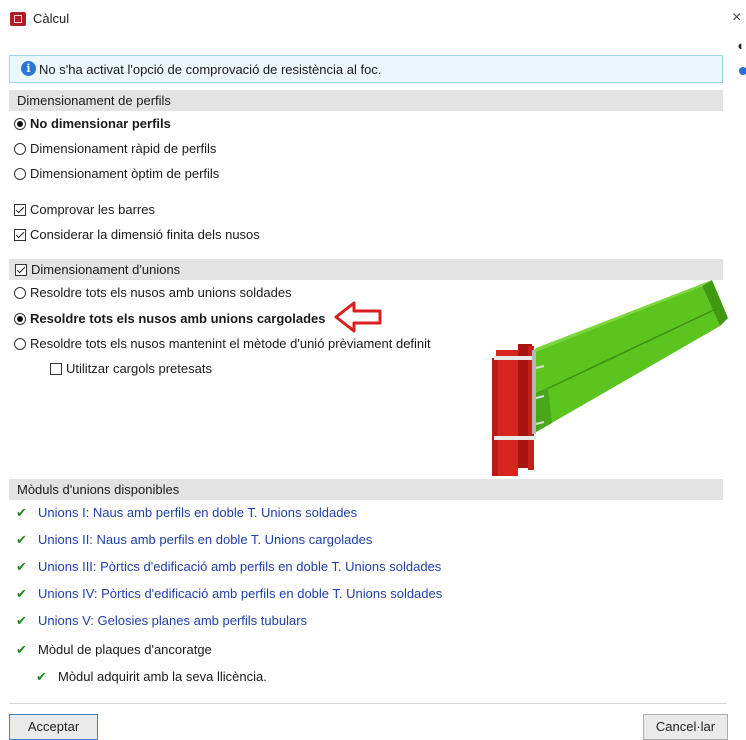 The width and height of the screenshot is (746, 740). What do you see at coordinates (366, 100) in the screenshot?
I see `section-header-profiles: Dimensionament de perfils` at bounding box center [366, 100].